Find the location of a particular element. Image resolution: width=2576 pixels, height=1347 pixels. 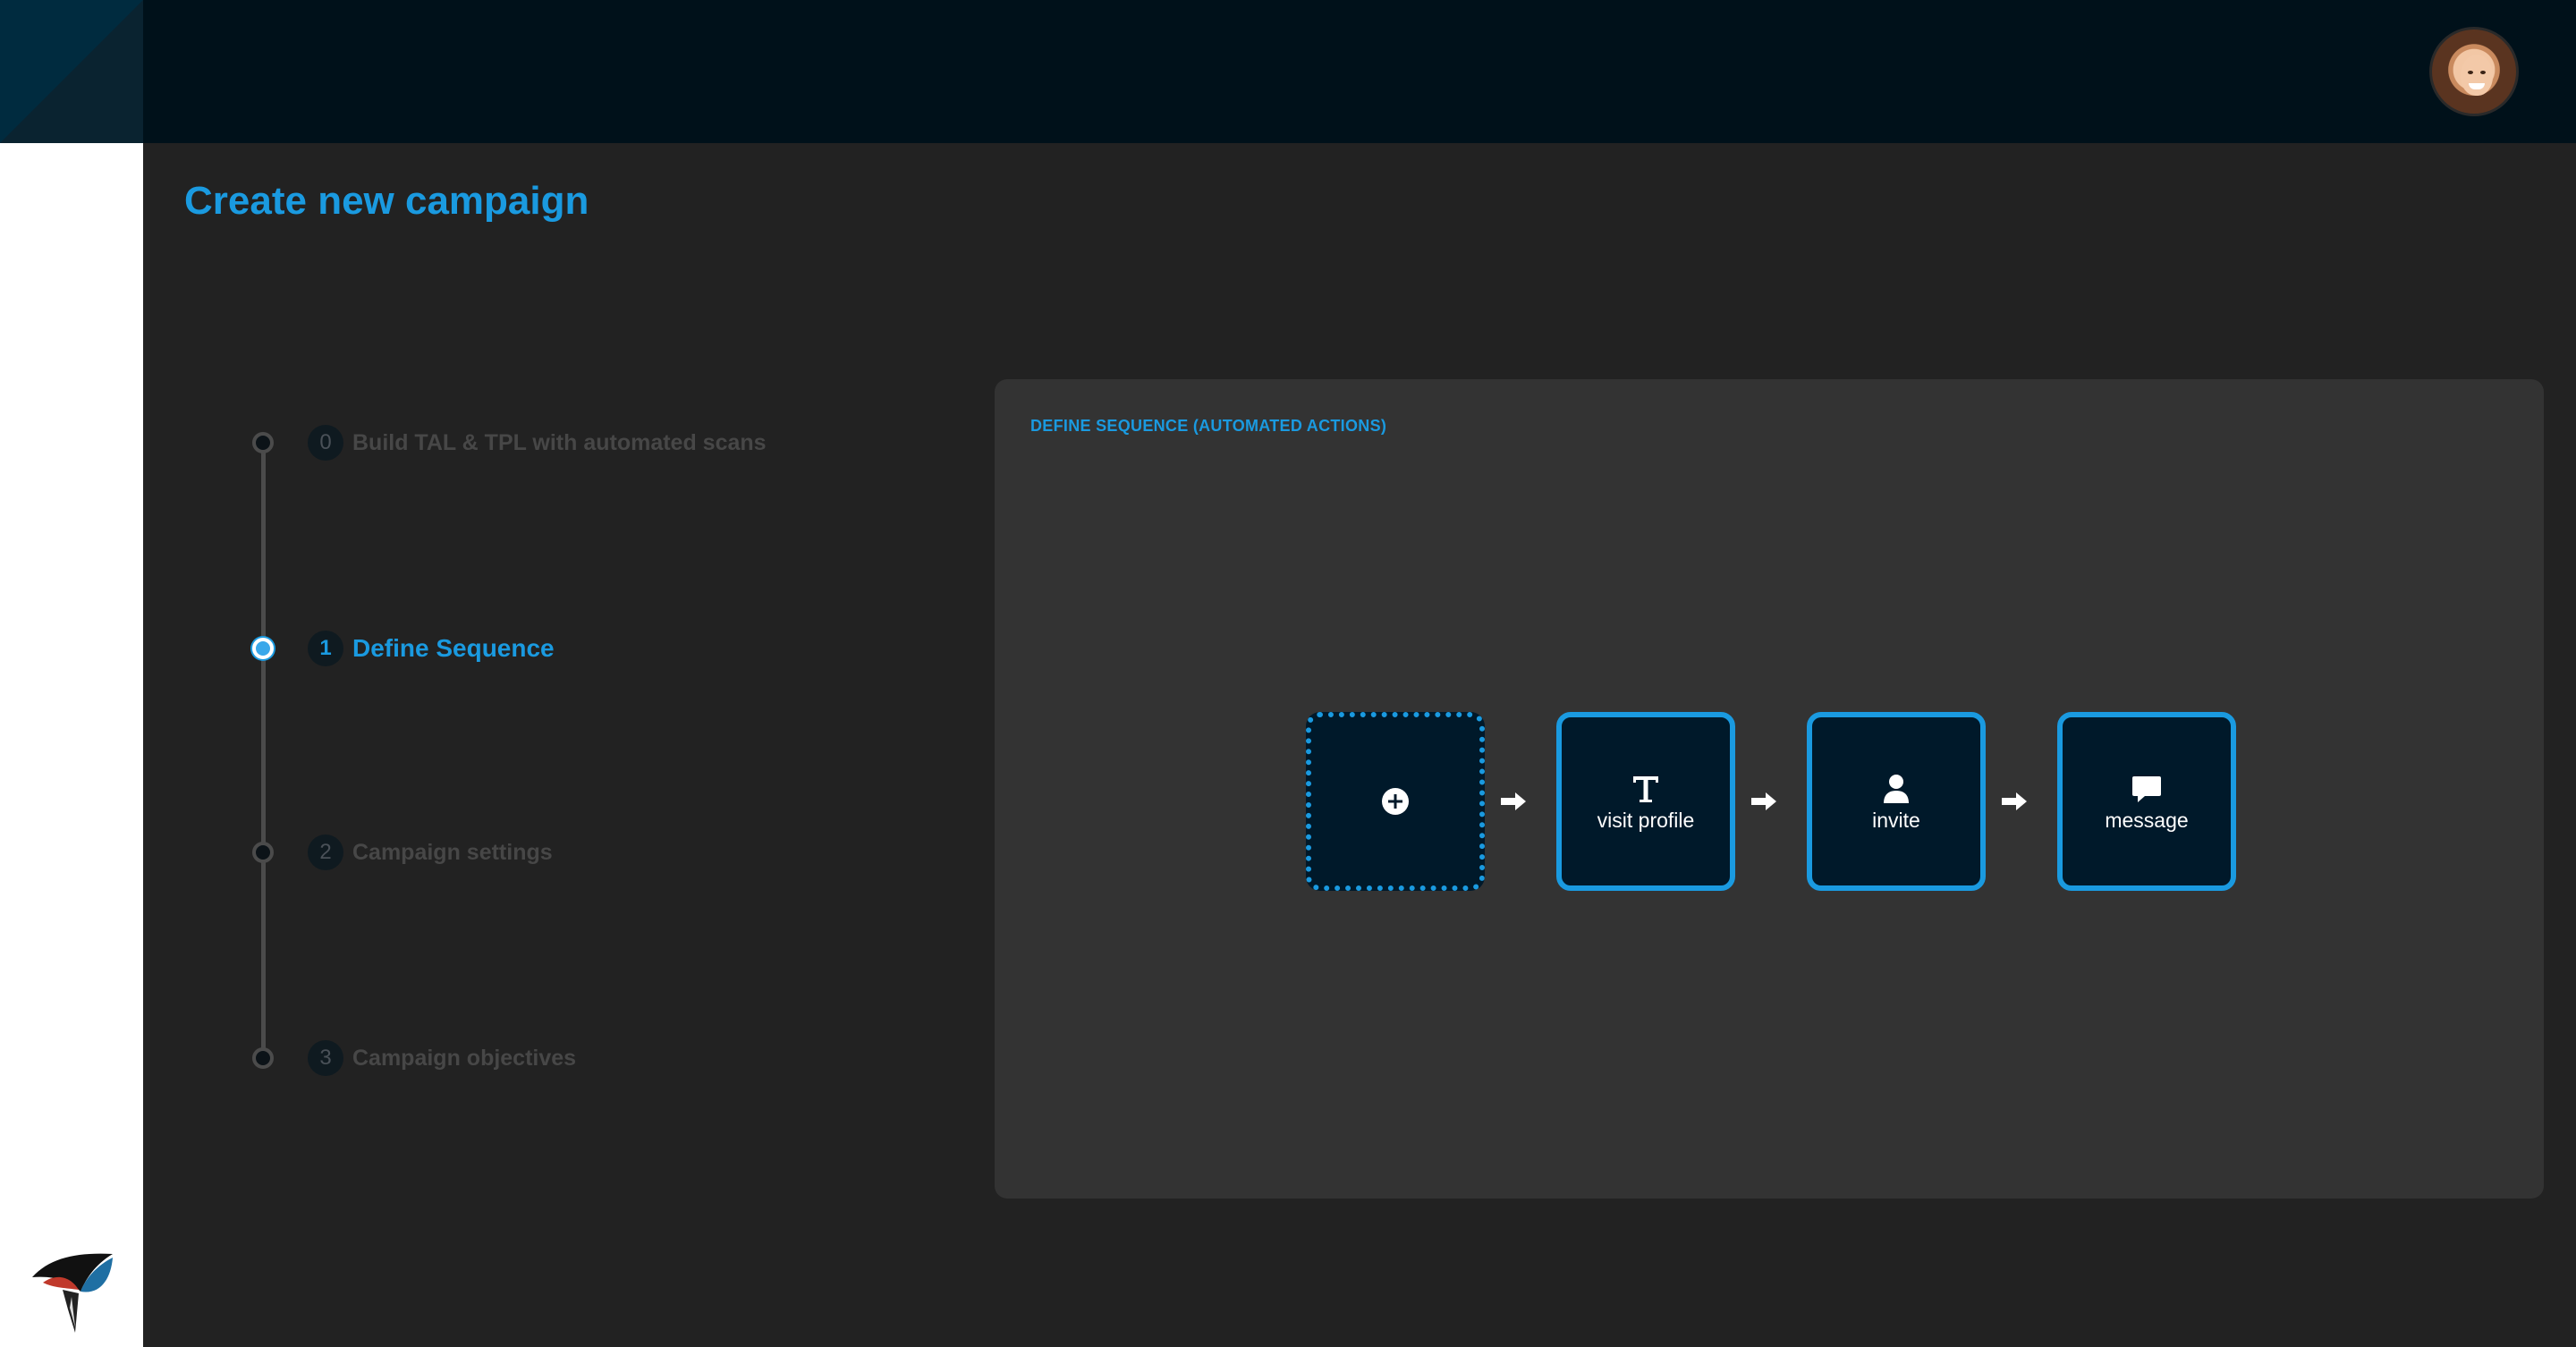

action-card-invite: invite is located at coordinates (1896, 801).